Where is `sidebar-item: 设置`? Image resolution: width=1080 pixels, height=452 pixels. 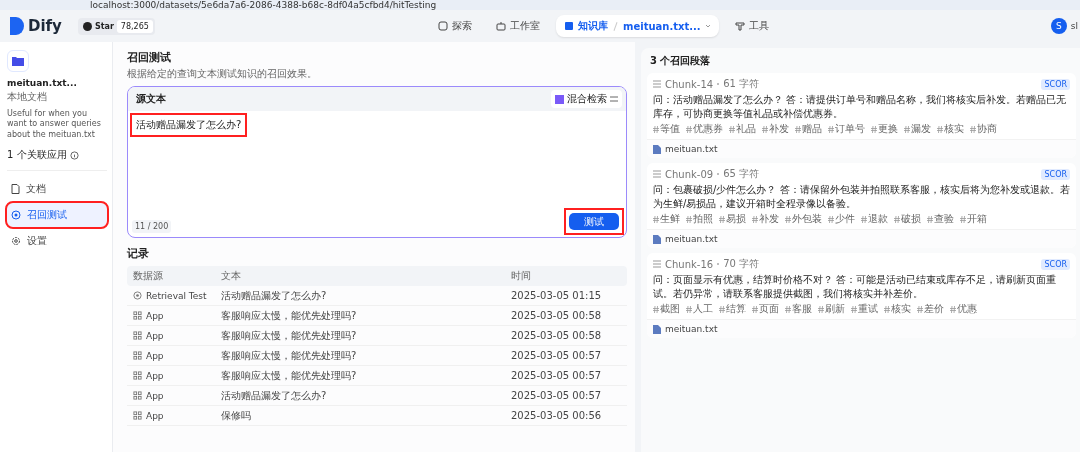
sidebar-item: 设置 is located at coordinates (57, 241).